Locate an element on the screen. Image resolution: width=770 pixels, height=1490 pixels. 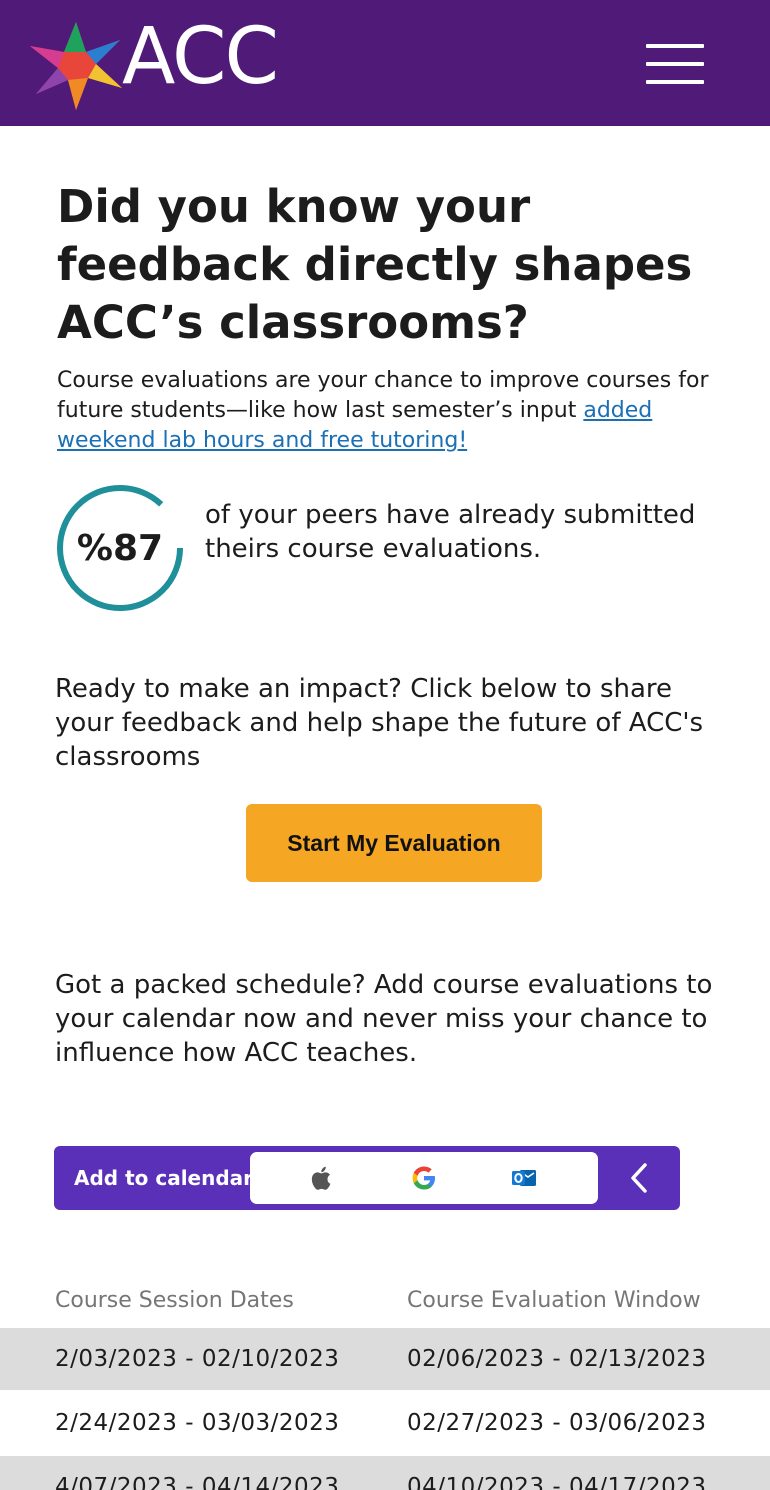
column-header-session-dates: Course Session Dates is located at coordinates (174, 1300).